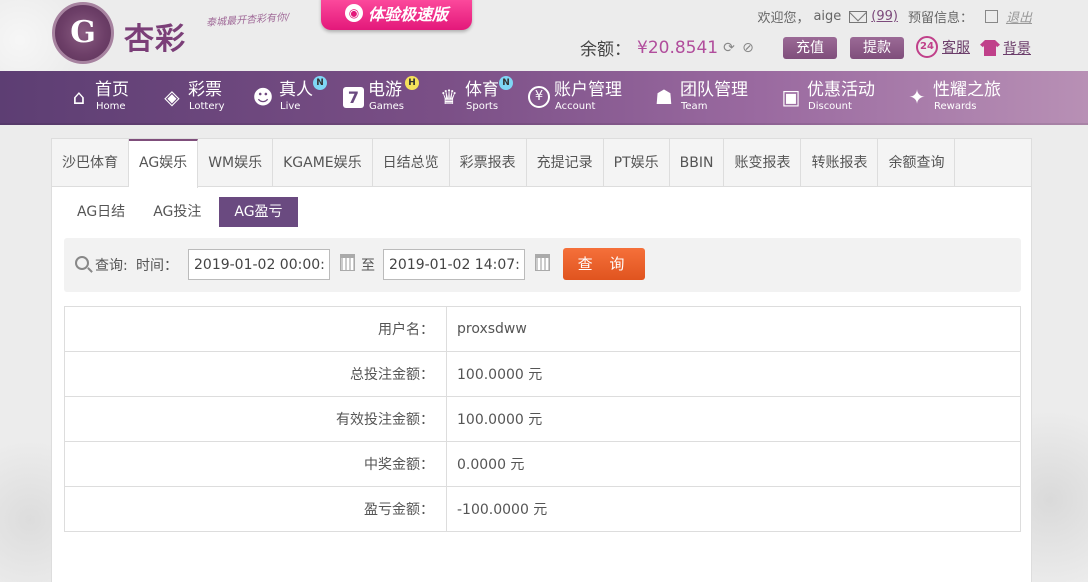 The height and width of the screenshot is (582, 1088). Describe the element at coordinates (749, 48) in the screenshot. I see `hide-balance-icon: ⊘` at that location.